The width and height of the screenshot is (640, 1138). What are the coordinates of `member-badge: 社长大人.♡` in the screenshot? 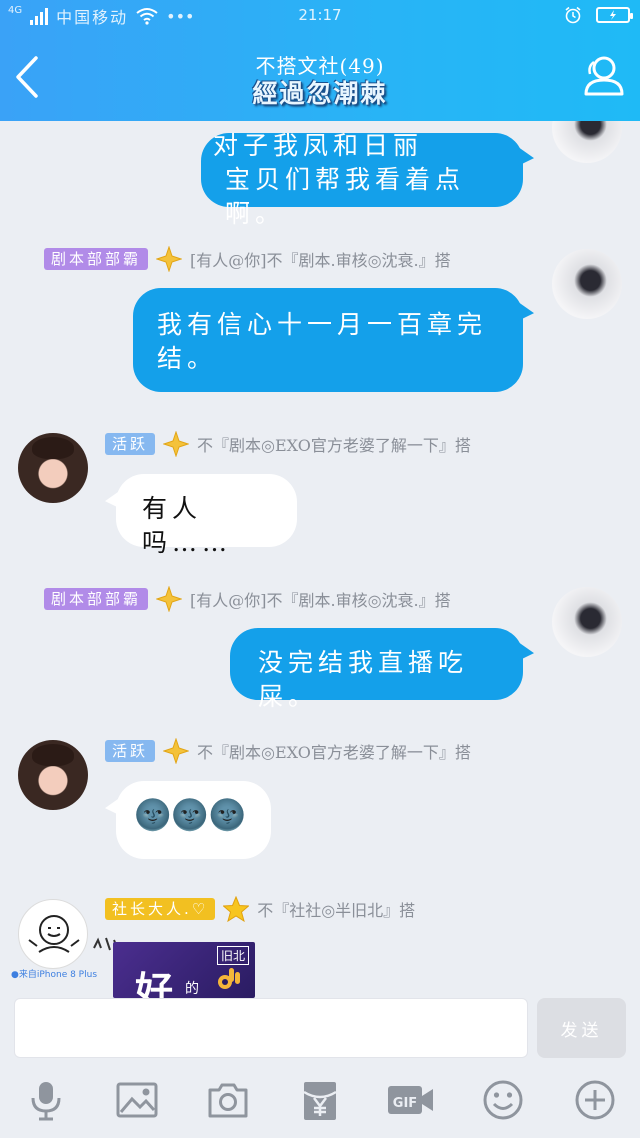 It's located at (160, 909).